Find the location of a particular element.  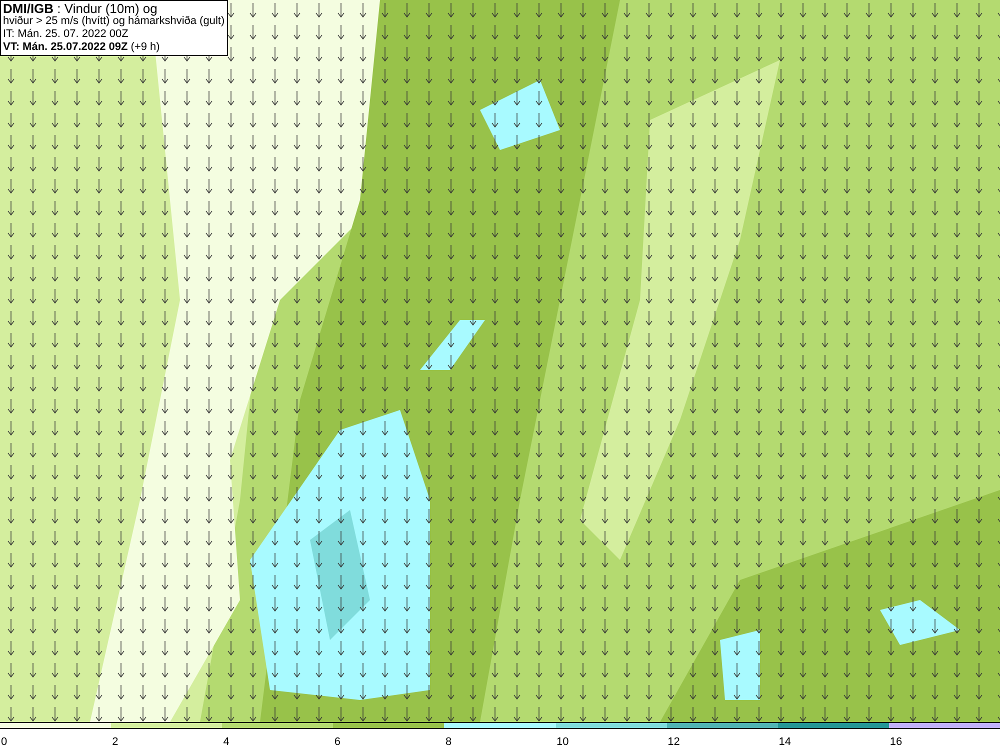

legend-label: 2 is located at coordinates (114, 742).